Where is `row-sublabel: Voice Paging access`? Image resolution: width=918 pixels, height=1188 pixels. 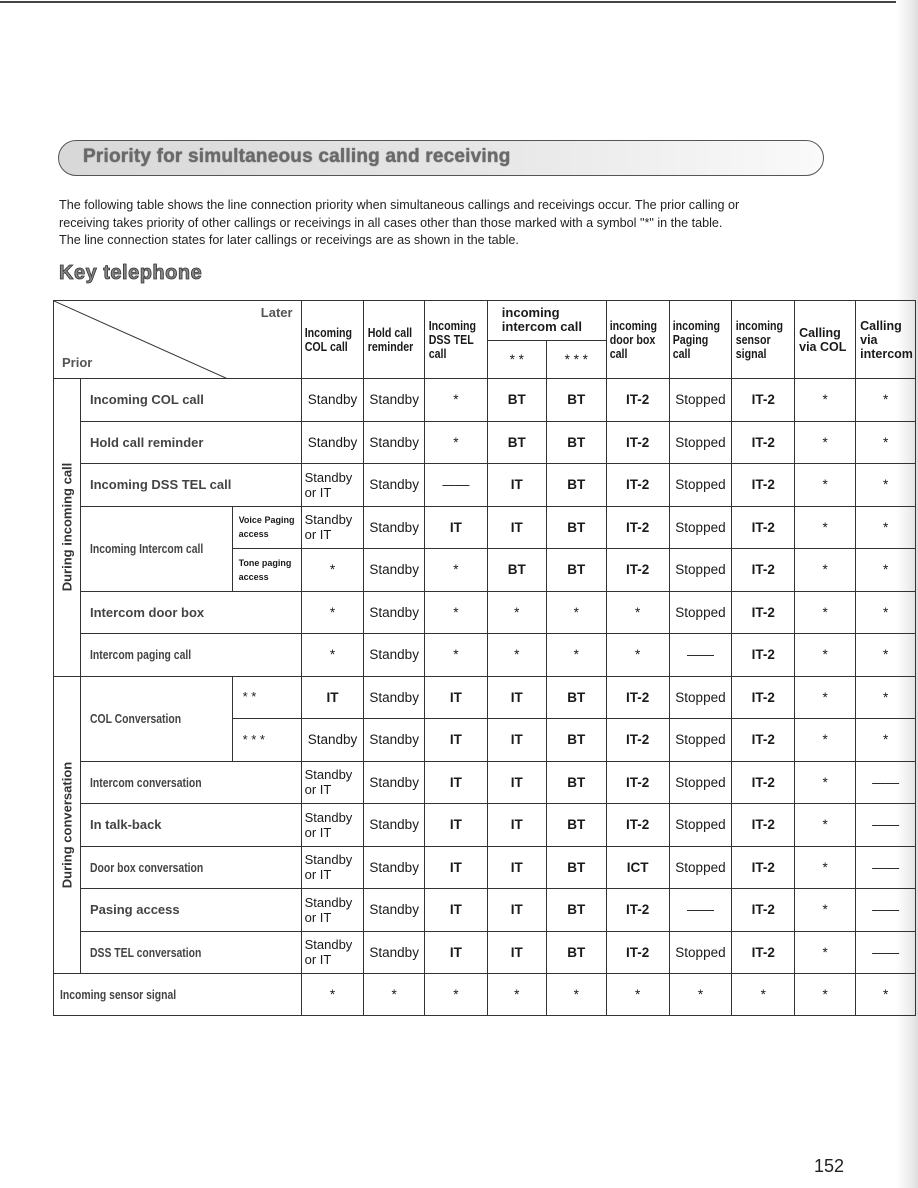 row-sublabel: Voice Paging access is located at coordinates (266, 527).